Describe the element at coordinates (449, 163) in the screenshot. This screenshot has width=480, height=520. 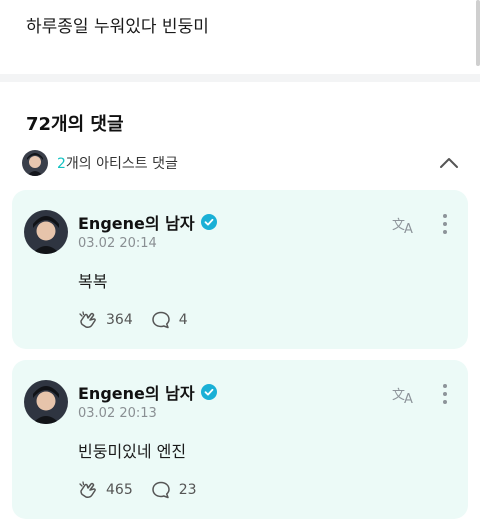
I see `chevron-up-icon` at that location.